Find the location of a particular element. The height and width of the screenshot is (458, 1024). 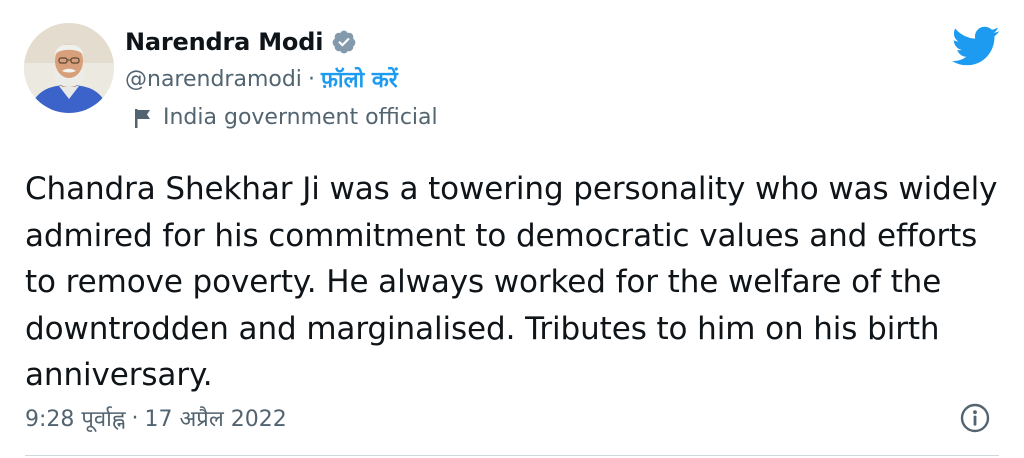

avatar-image is located at coordinates (69, 68).